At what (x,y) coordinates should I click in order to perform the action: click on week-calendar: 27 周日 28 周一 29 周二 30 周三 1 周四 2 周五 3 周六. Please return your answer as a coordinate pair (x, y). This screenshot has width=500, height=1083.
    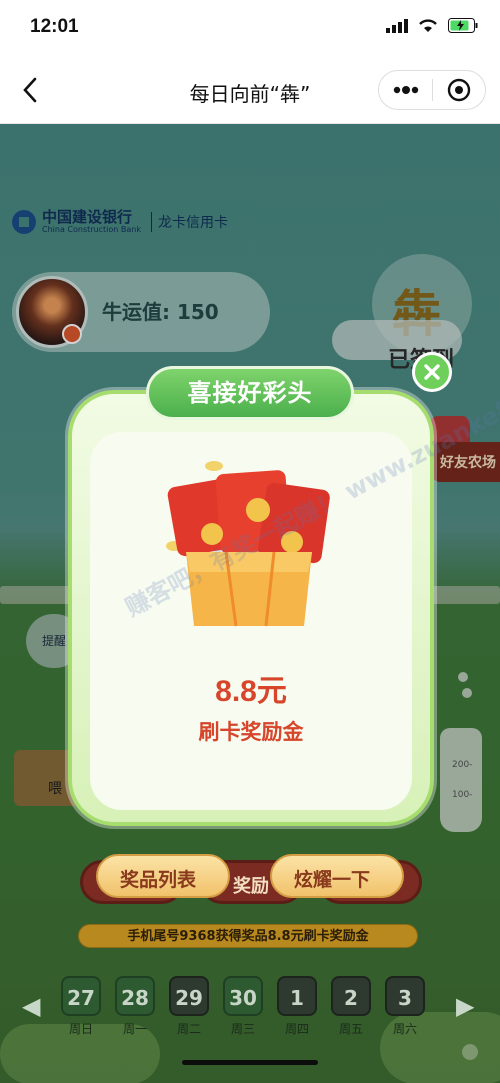
    Looking at the image, I should click on (250, 1006).